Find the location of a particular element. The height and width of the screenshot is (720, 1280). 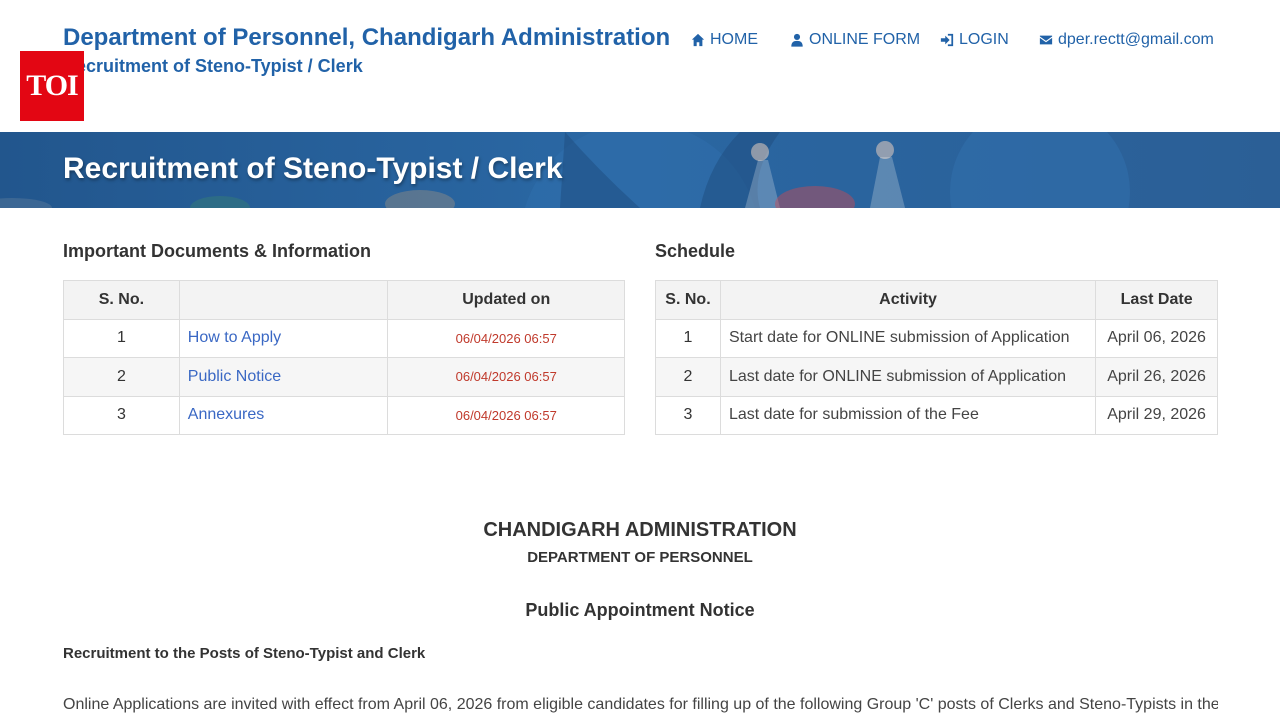

table-row: 1 How to Apply 06/04/2026 06:57 is located at coordinates (344, 338).